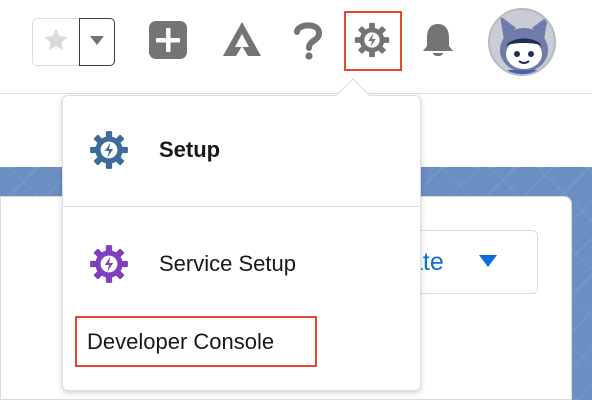 The width and height of the screenshot is (592, 400). I want to click on favorites-list-button, so click(97, 42).